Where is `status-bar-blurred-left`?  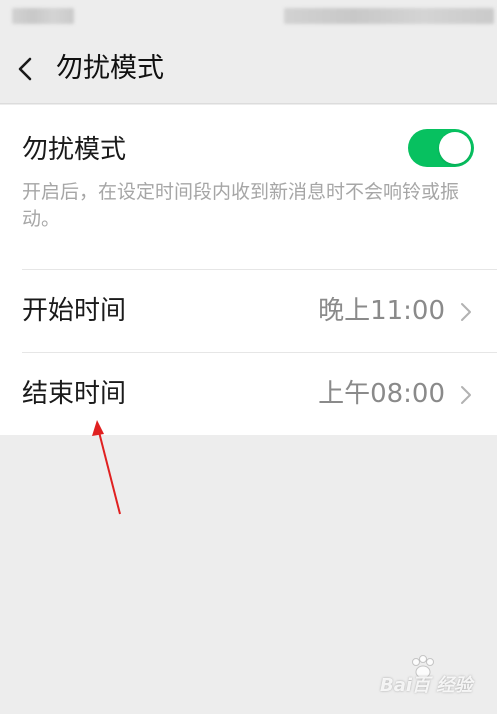
status-bar-blurred-left is located at coordinates (43, 16).